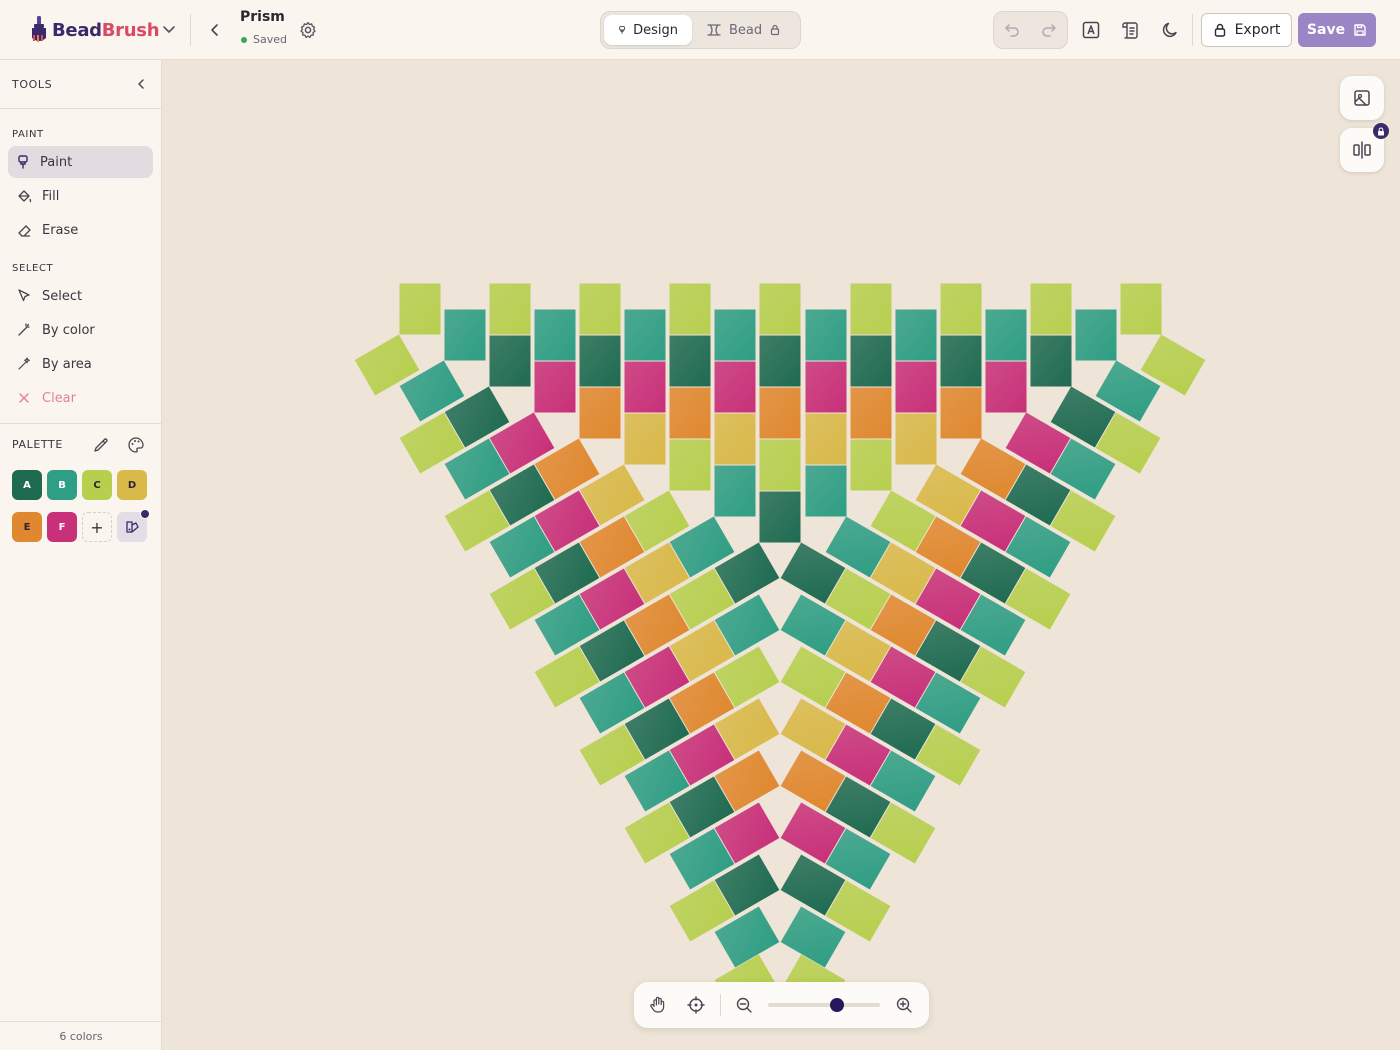 The image size is (1400, 1050). What do you see at coordinates (1049, 30) in the screenshot?
I see `redo-icon` at bounding box center [1049, 30].